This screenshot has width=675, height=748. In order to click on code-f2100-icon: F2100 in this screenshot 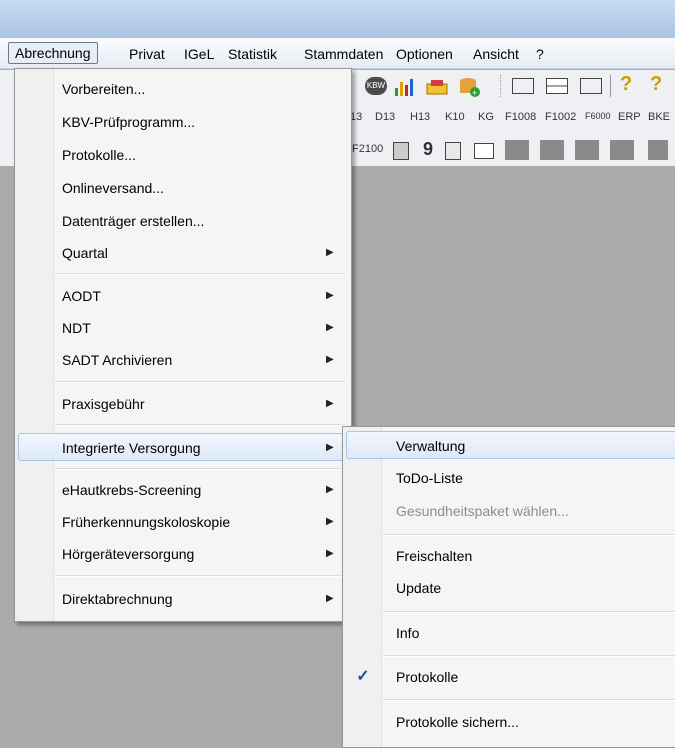, I will do `click(367, 149)`.